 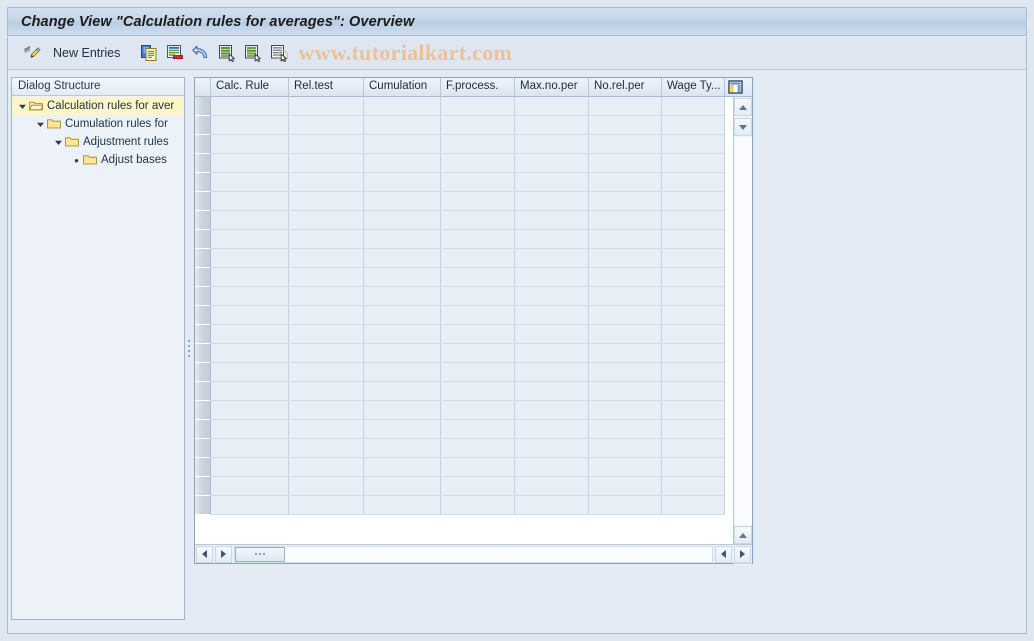 What do you see at coordinates (250, 87) in the screenshot?
I see `column-header-0: Calc. Rule` at bounding box center [250, 87].